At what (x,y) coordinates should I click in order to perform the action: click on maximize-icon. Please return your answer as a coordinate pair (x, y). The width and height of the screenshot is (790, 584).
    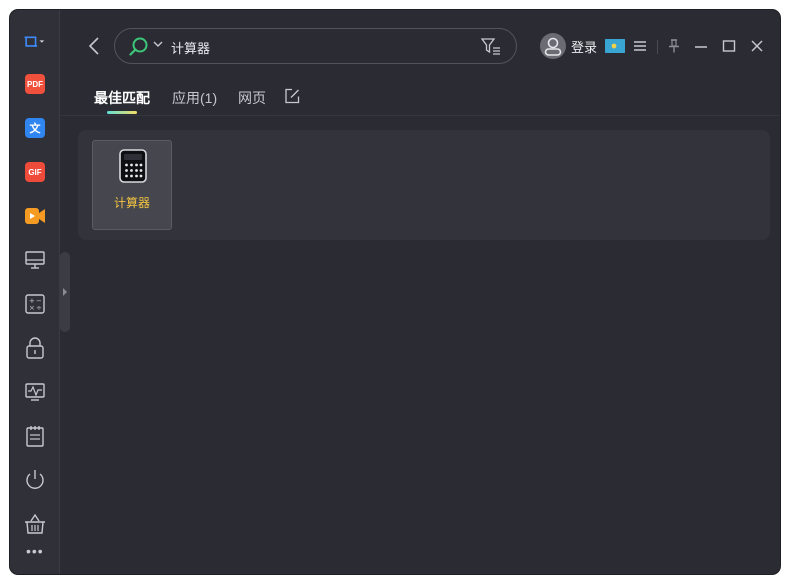
    Looking at the image, I should click on (729, 46).